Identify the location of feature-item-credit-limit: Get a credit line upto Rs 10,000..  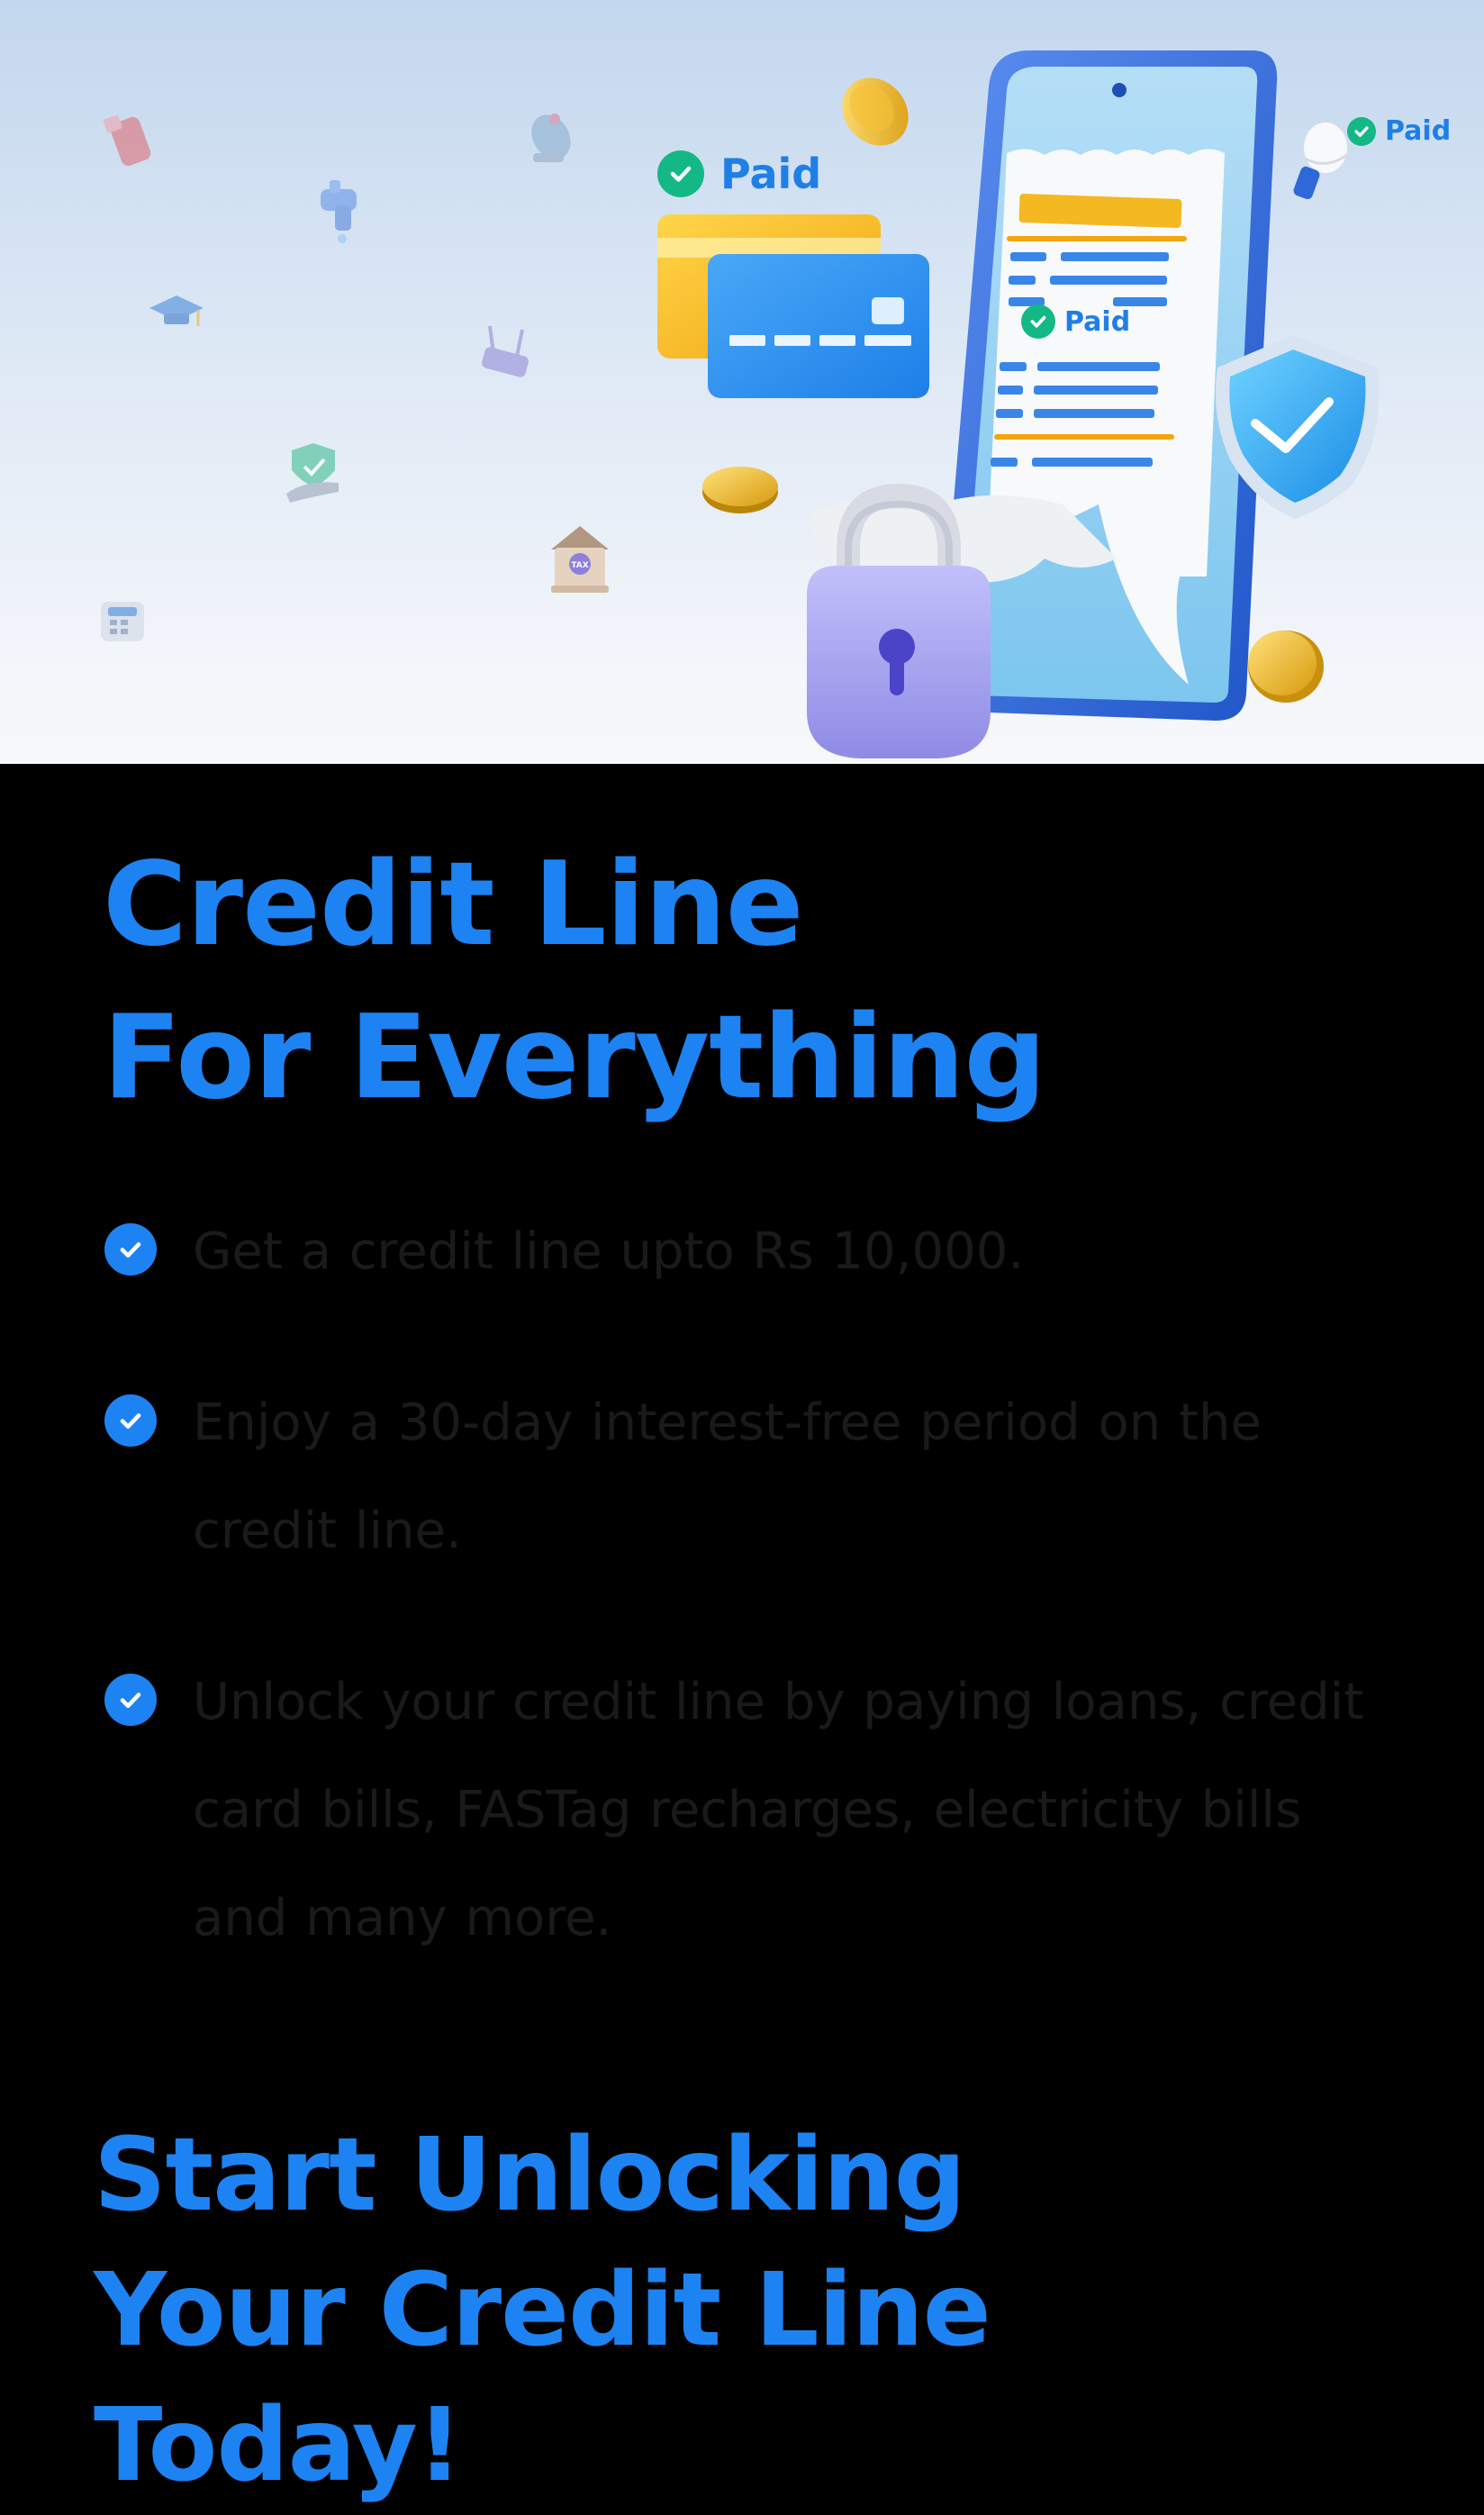
(743, 1252).